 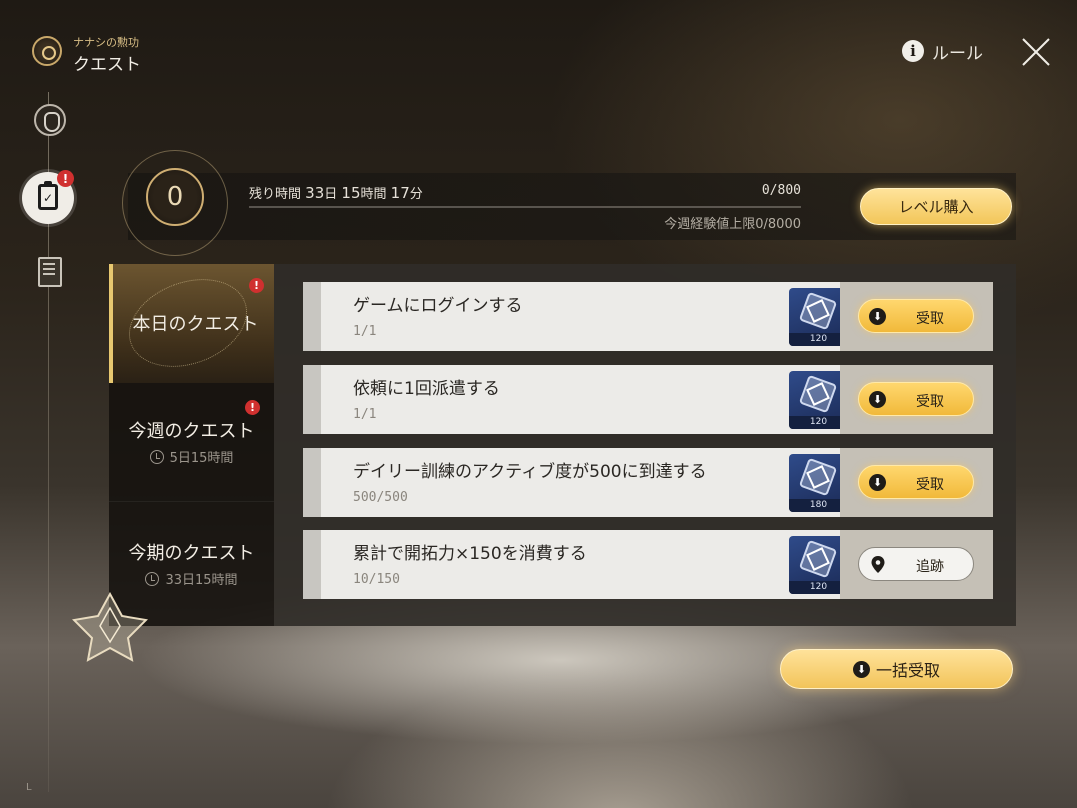 What do you see at coordinates (47, 51) in the screenshot?
I see `brand-emblem-icon` at bounding box center [47, 51].